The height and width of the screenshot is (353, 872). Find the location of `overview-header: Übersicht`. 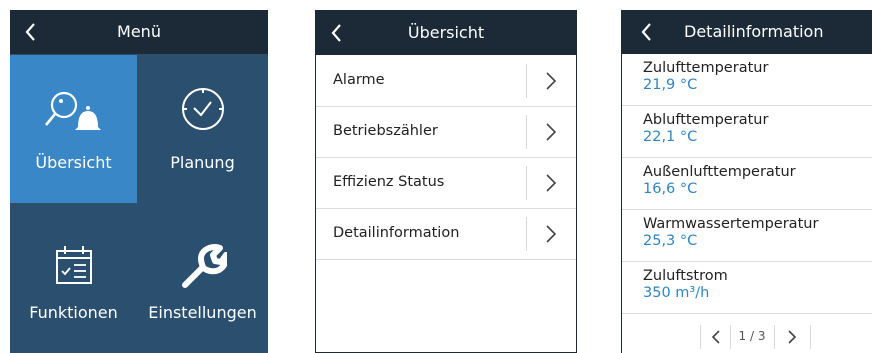

overview-header: Übersicht is located at coordinates (446, 33).